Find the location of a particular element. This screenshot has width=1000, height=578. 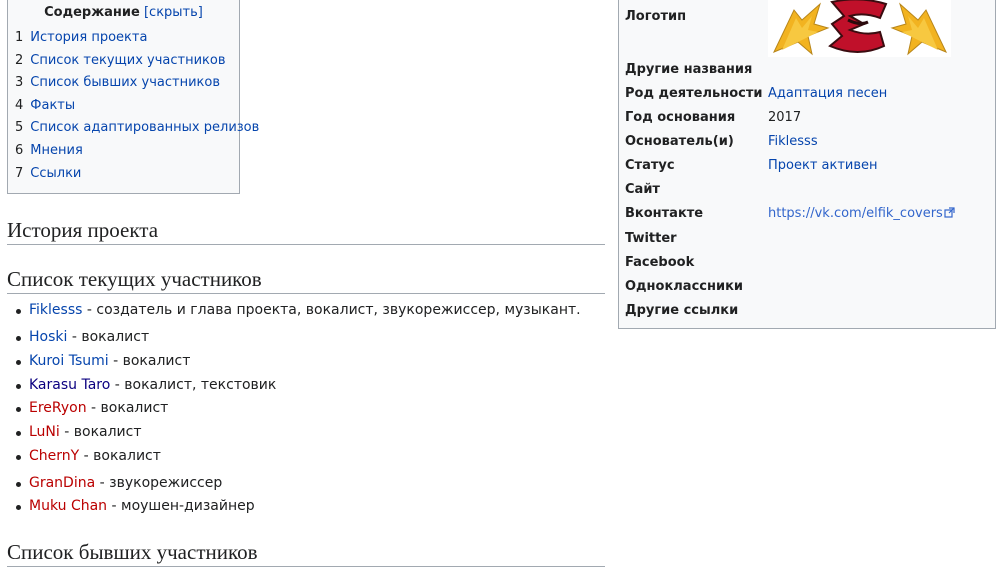

infobox-row-activity: Род деятельности Адаптация песен is located at coordinates (807, 96).